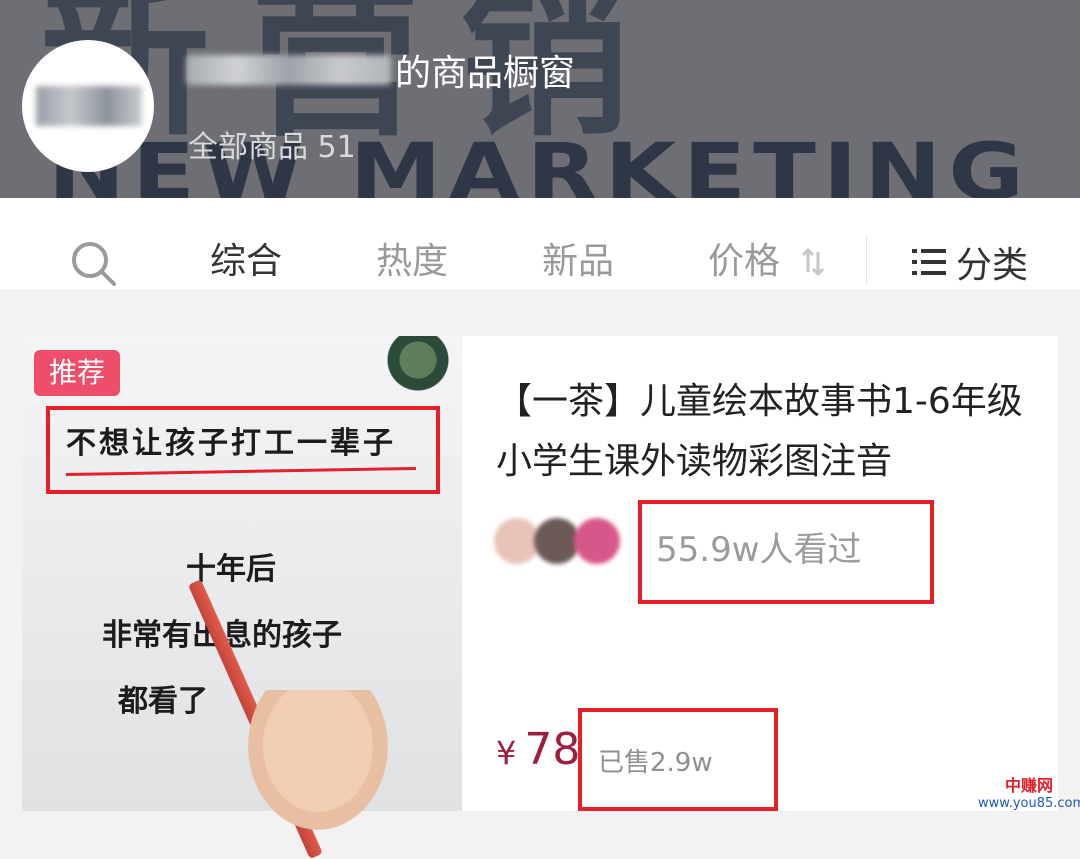 The height and width of the screenshot is (859, 1080). I want to click on price-value: 78, so click(552, 749).